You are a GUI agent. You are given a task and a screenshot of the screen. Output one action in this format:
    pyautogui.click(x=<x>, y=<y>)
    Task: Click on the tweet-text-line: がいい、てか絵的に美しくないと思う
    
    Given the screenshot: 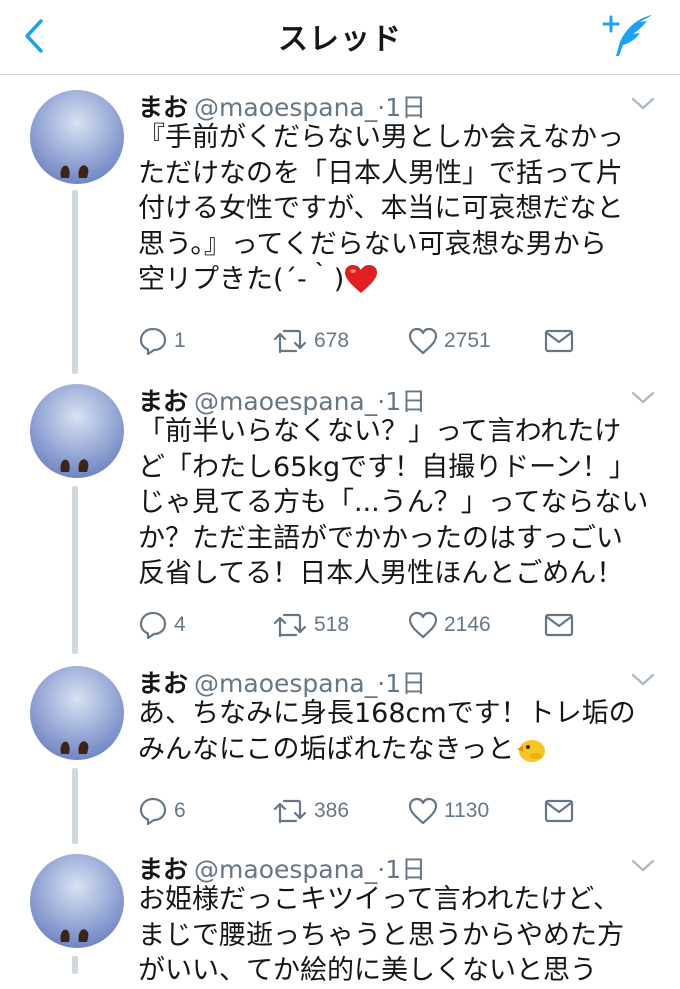 What is the action you would take?
    pyautogui.click(x=367, y=970)
    